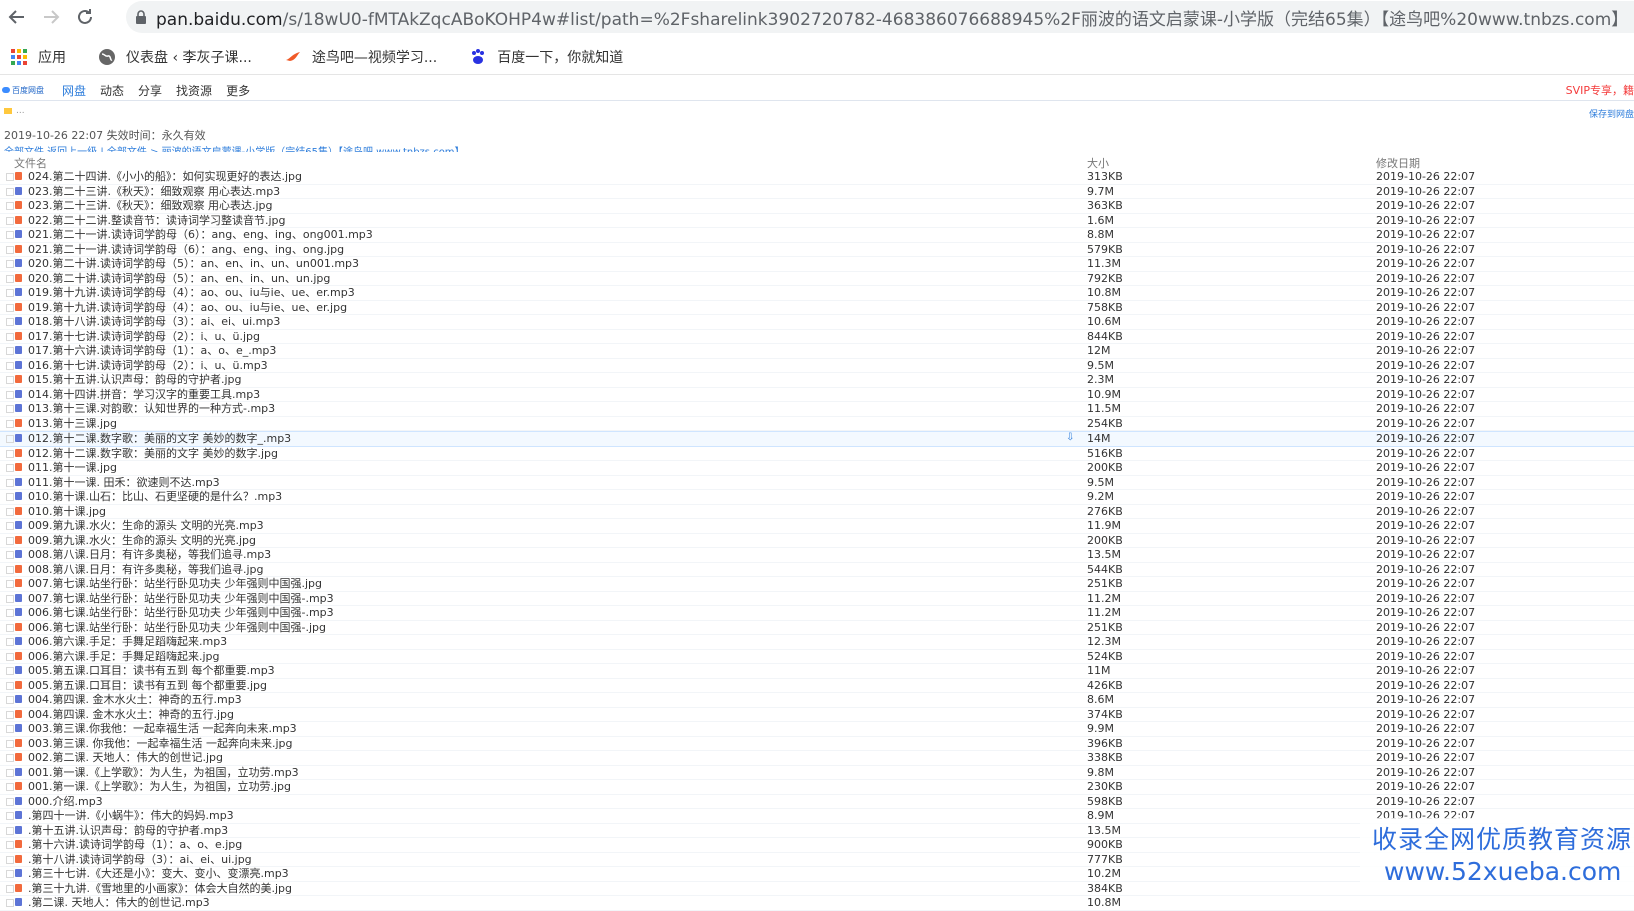 The width and height of the screenshot is (1634, 911). I want to click on file-name: 006.第六课.手足：手舞足蹈嗨起来.jpg, so click(124, 656).